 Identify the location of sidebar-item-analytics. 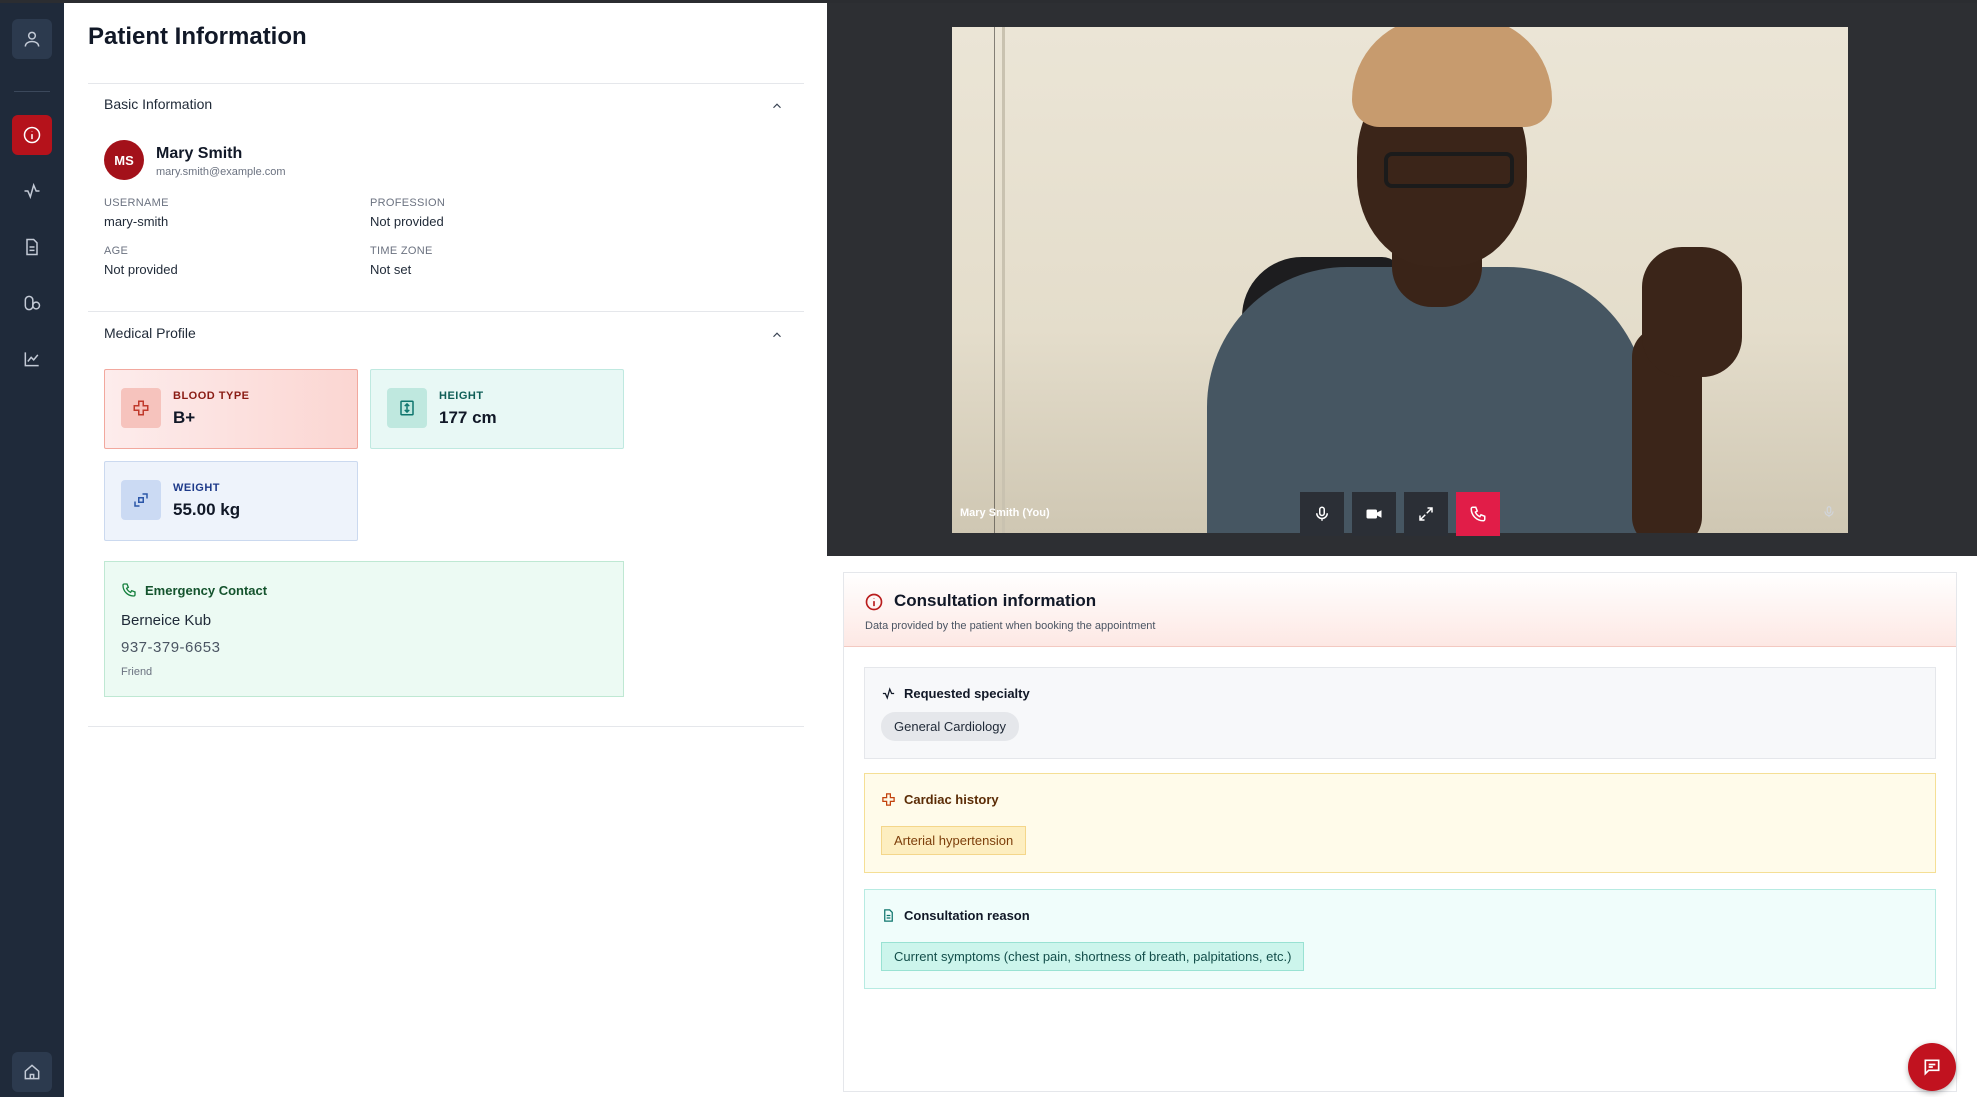
(32, 359).